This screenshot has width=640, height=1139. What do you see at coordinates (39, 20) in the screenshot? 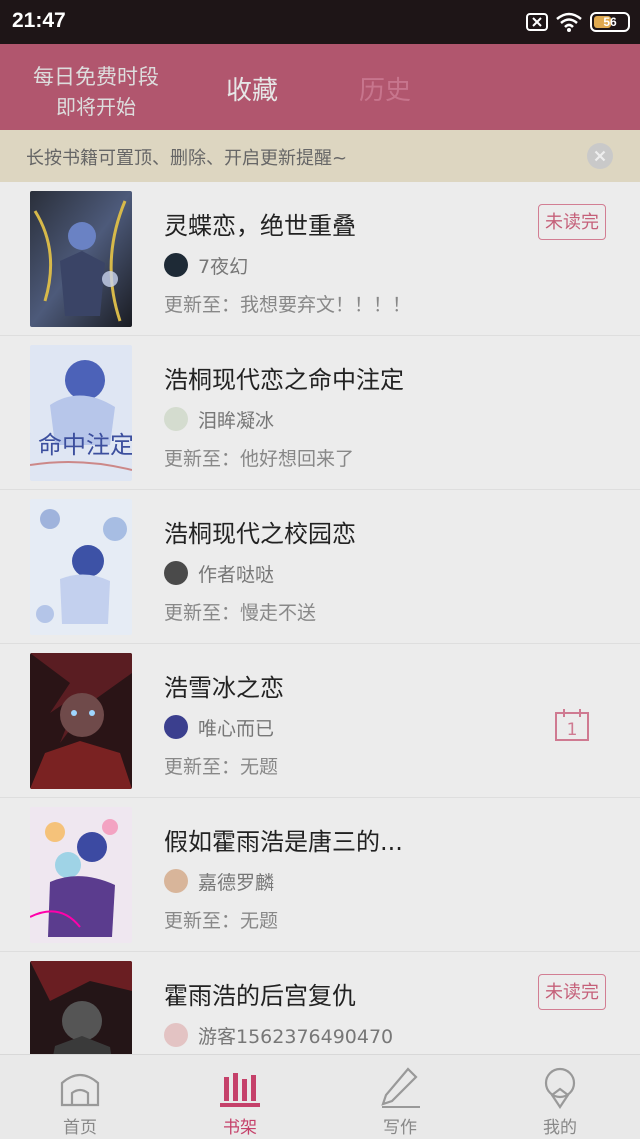
I see `status-time: 21:47` at bounding box center [39, 20].